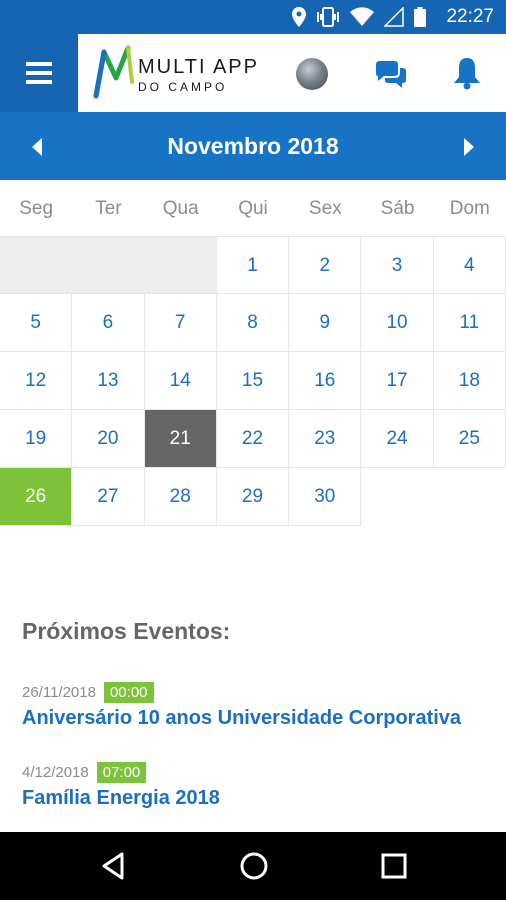 The height and width of the screenshot is (900, 506). Describe the element at coordinates (469, 381) in the screenshot. I see `calendar-day-18: 18` at that location.